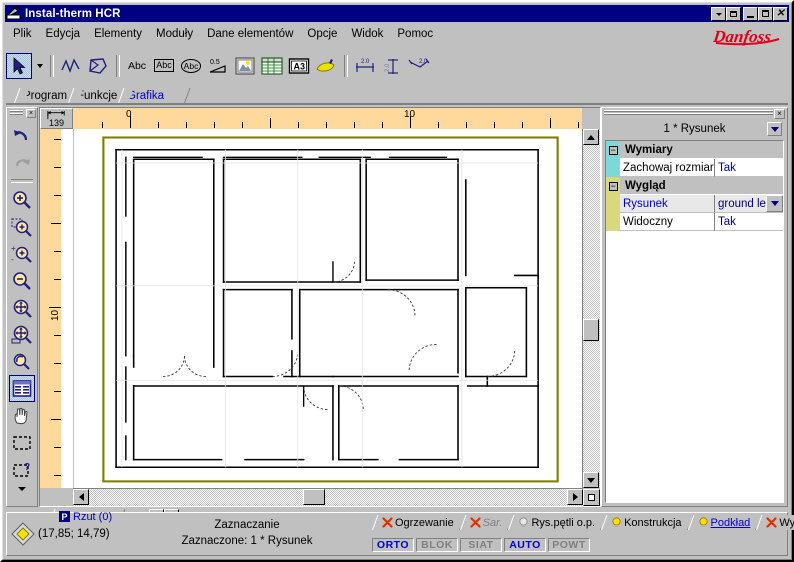 This screenshot has width=794, height=562. I want to click on canvas-horizontal-scrollbar, so click(328, 497).